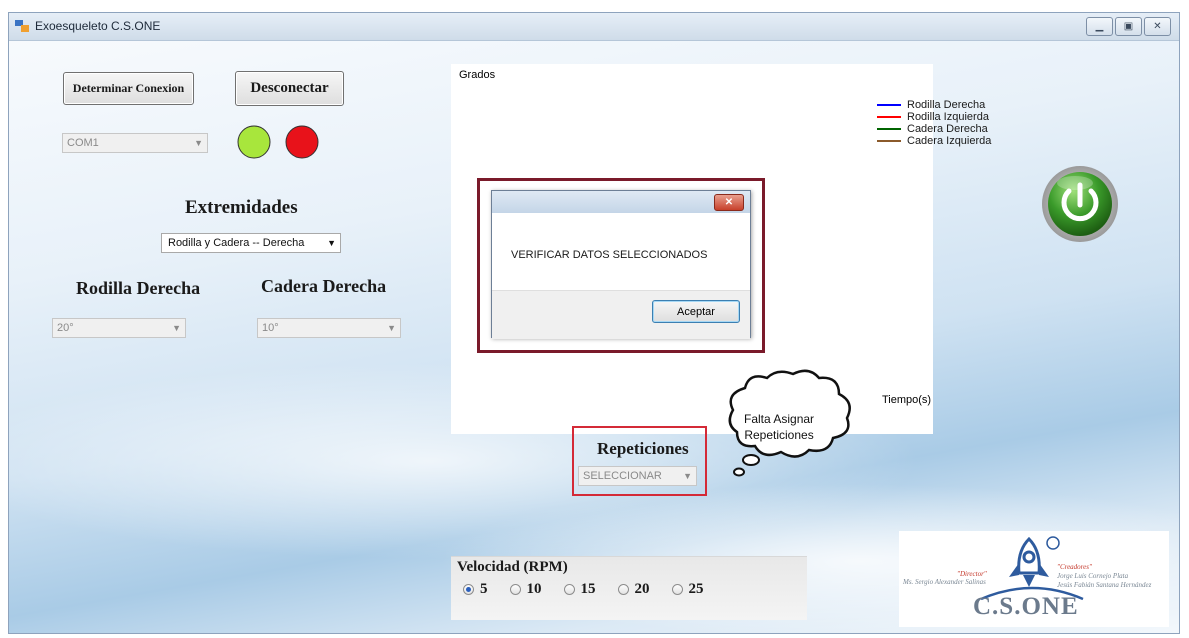 This screenshot has height=638, width=1189. Describe the element at coordinates (254, 142) in the screenshot. I see `connected-indicator` at that location.